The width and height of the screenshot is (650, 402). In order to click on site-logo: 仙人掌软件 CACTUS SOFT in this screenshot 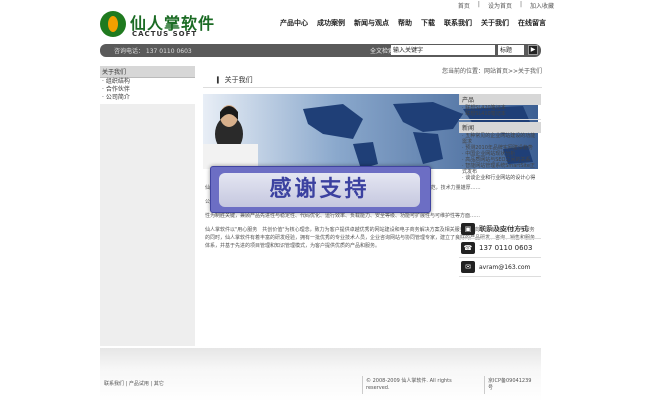, I will do `click(160, 25)`.